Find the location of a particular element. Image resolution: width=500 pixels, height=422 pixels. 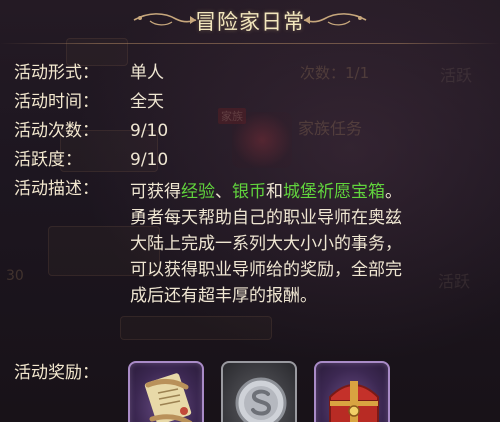

description-line: 勇者每天帮助自己的职业导师在奥兹 is located at coordinates (266, 218).